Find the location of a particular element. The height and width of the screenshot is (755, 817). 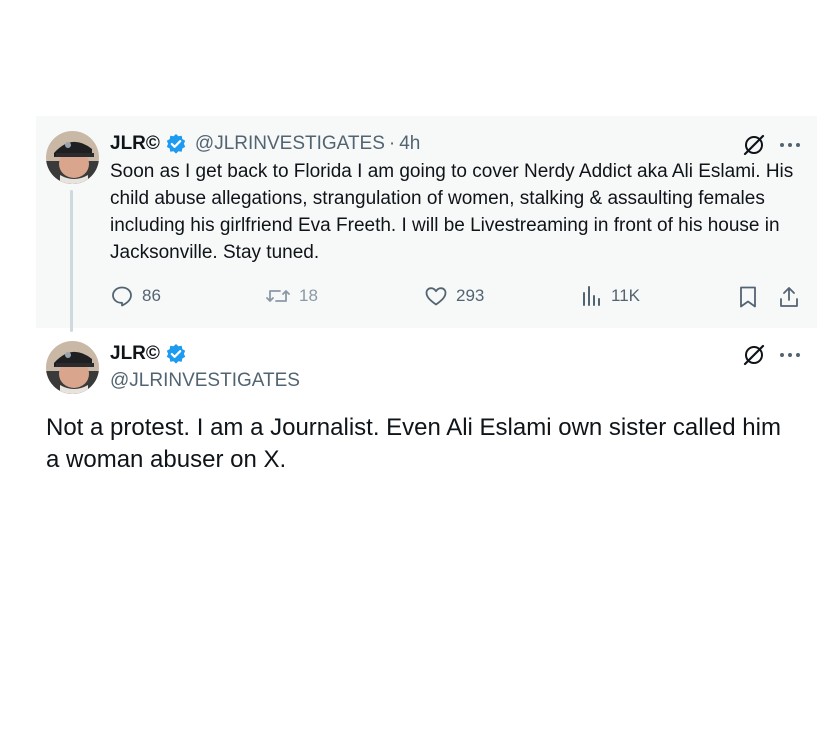

tweet-actions: 86 18 293 11K is located at coordinates (408, 297).